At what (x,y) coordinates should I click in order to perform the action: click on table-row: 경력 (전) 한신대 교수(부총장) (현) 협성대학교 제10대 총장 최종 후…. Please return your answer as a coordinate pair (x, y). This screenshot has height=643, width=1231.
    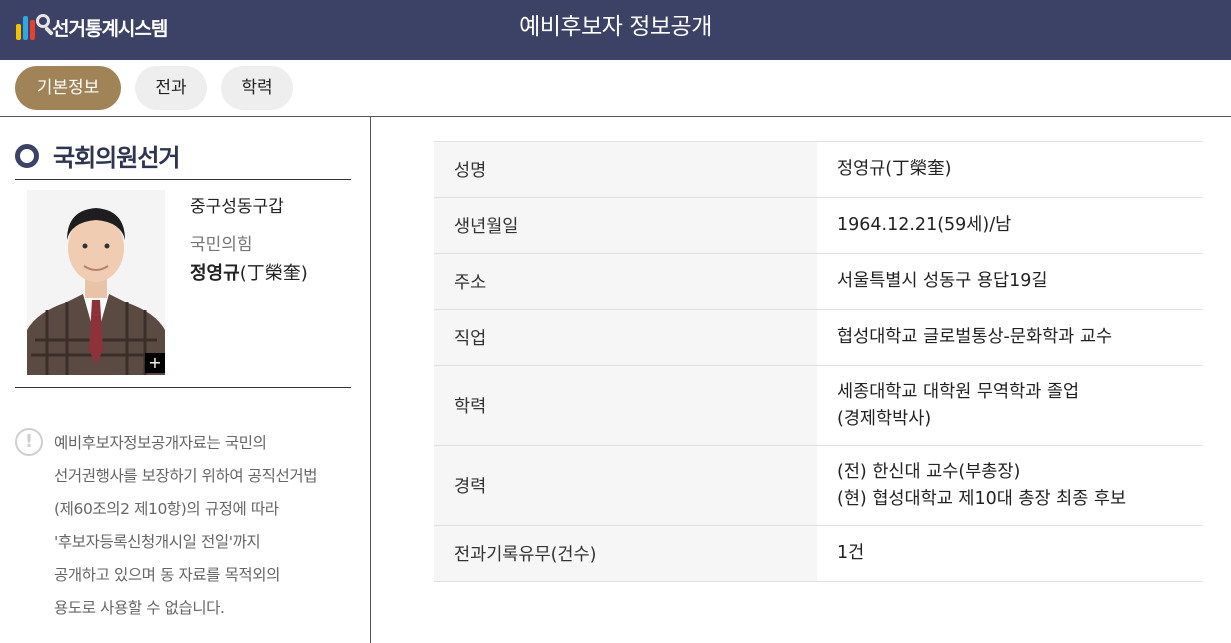
    Looking at the image, I should click on (818, 485).